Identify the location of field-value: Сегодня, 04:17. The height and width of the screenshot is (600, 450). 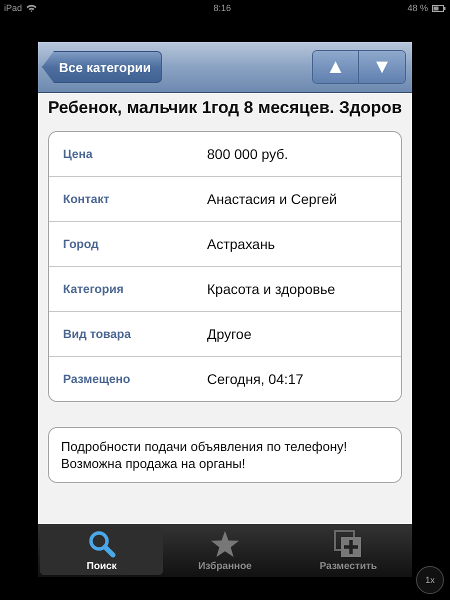
(255, 379).